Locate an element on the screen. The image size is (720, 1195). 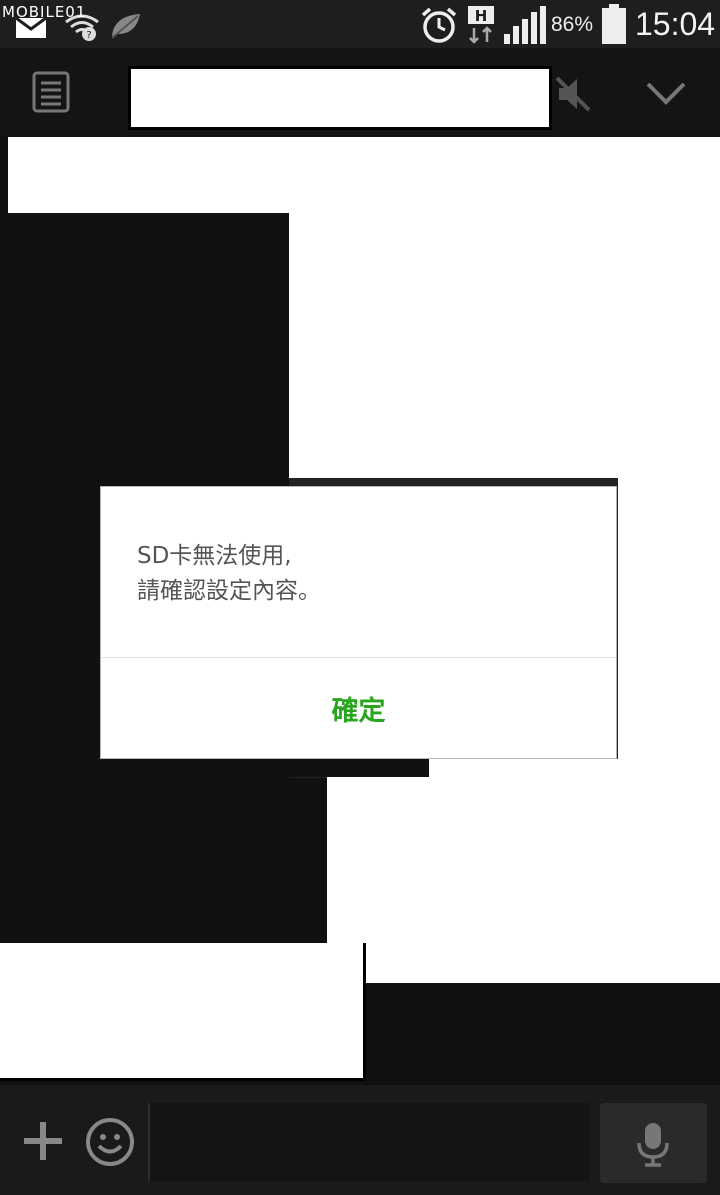
alarm-icon is located at coordinates (439, 25).